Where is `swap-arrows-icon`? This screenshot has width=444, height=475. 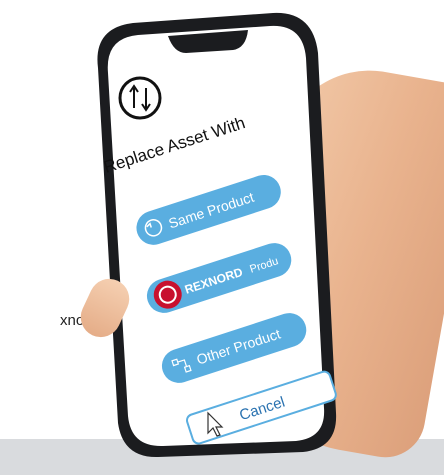 swap-arrows-icon is located at coordinates (140, 98).